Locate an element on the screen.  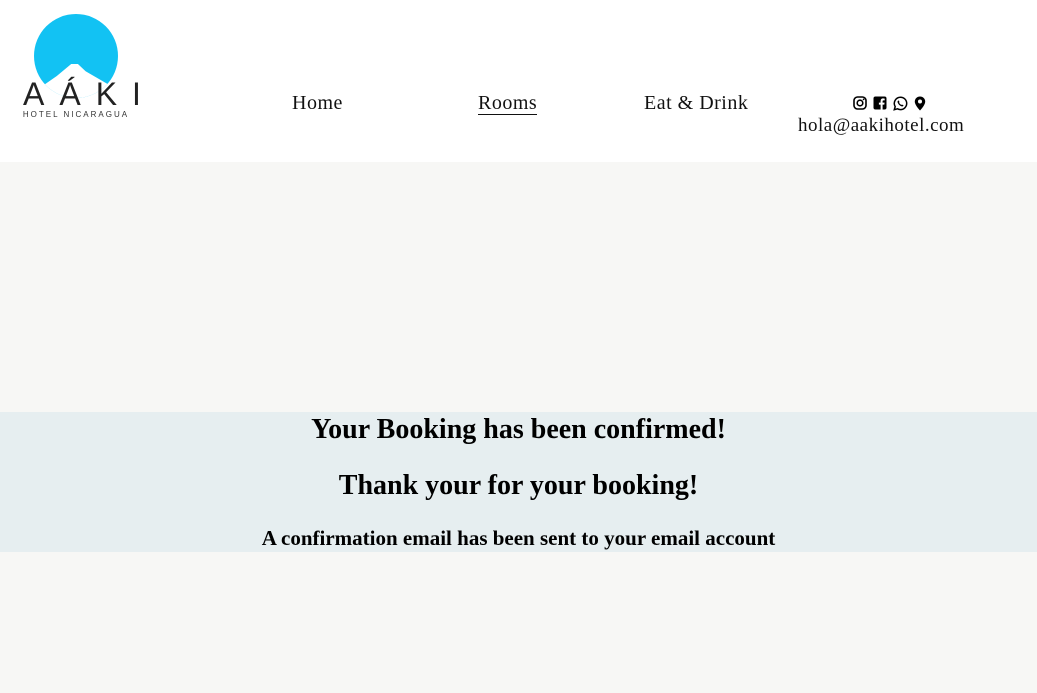
contact-email-link: hola@aakihotel.com is located at coordinates (881, 126).